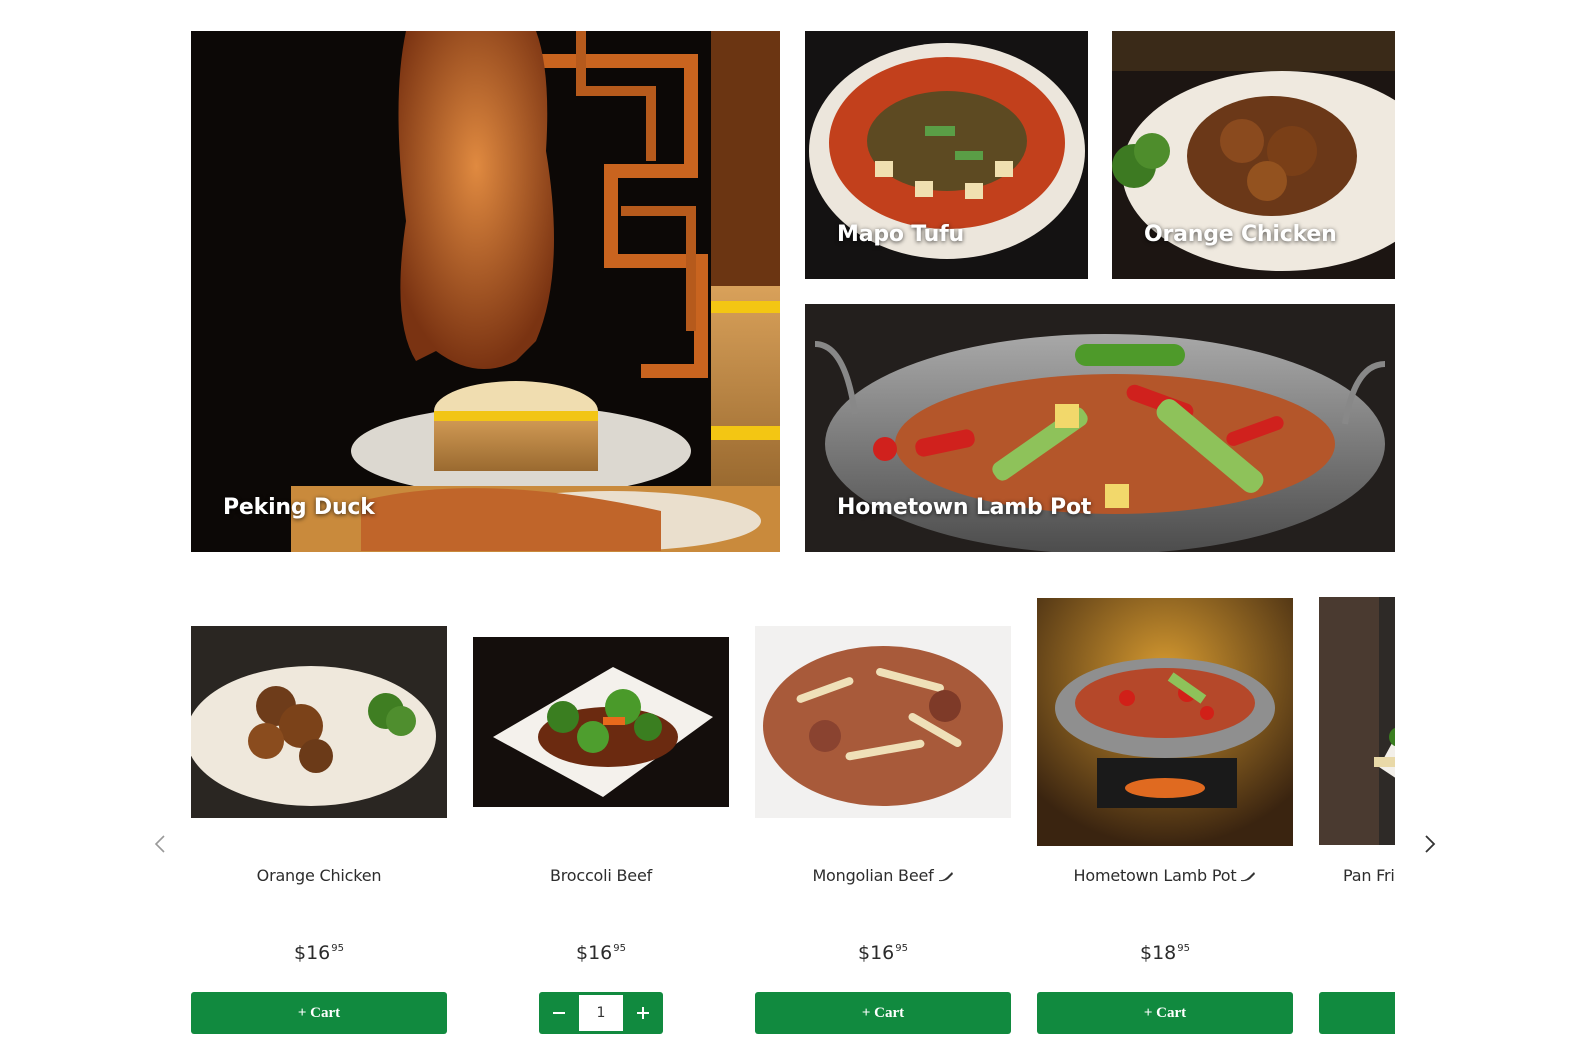 The image size is (1582, 1044). I want to click on add-to-cart-button, so click(1357, 1013).